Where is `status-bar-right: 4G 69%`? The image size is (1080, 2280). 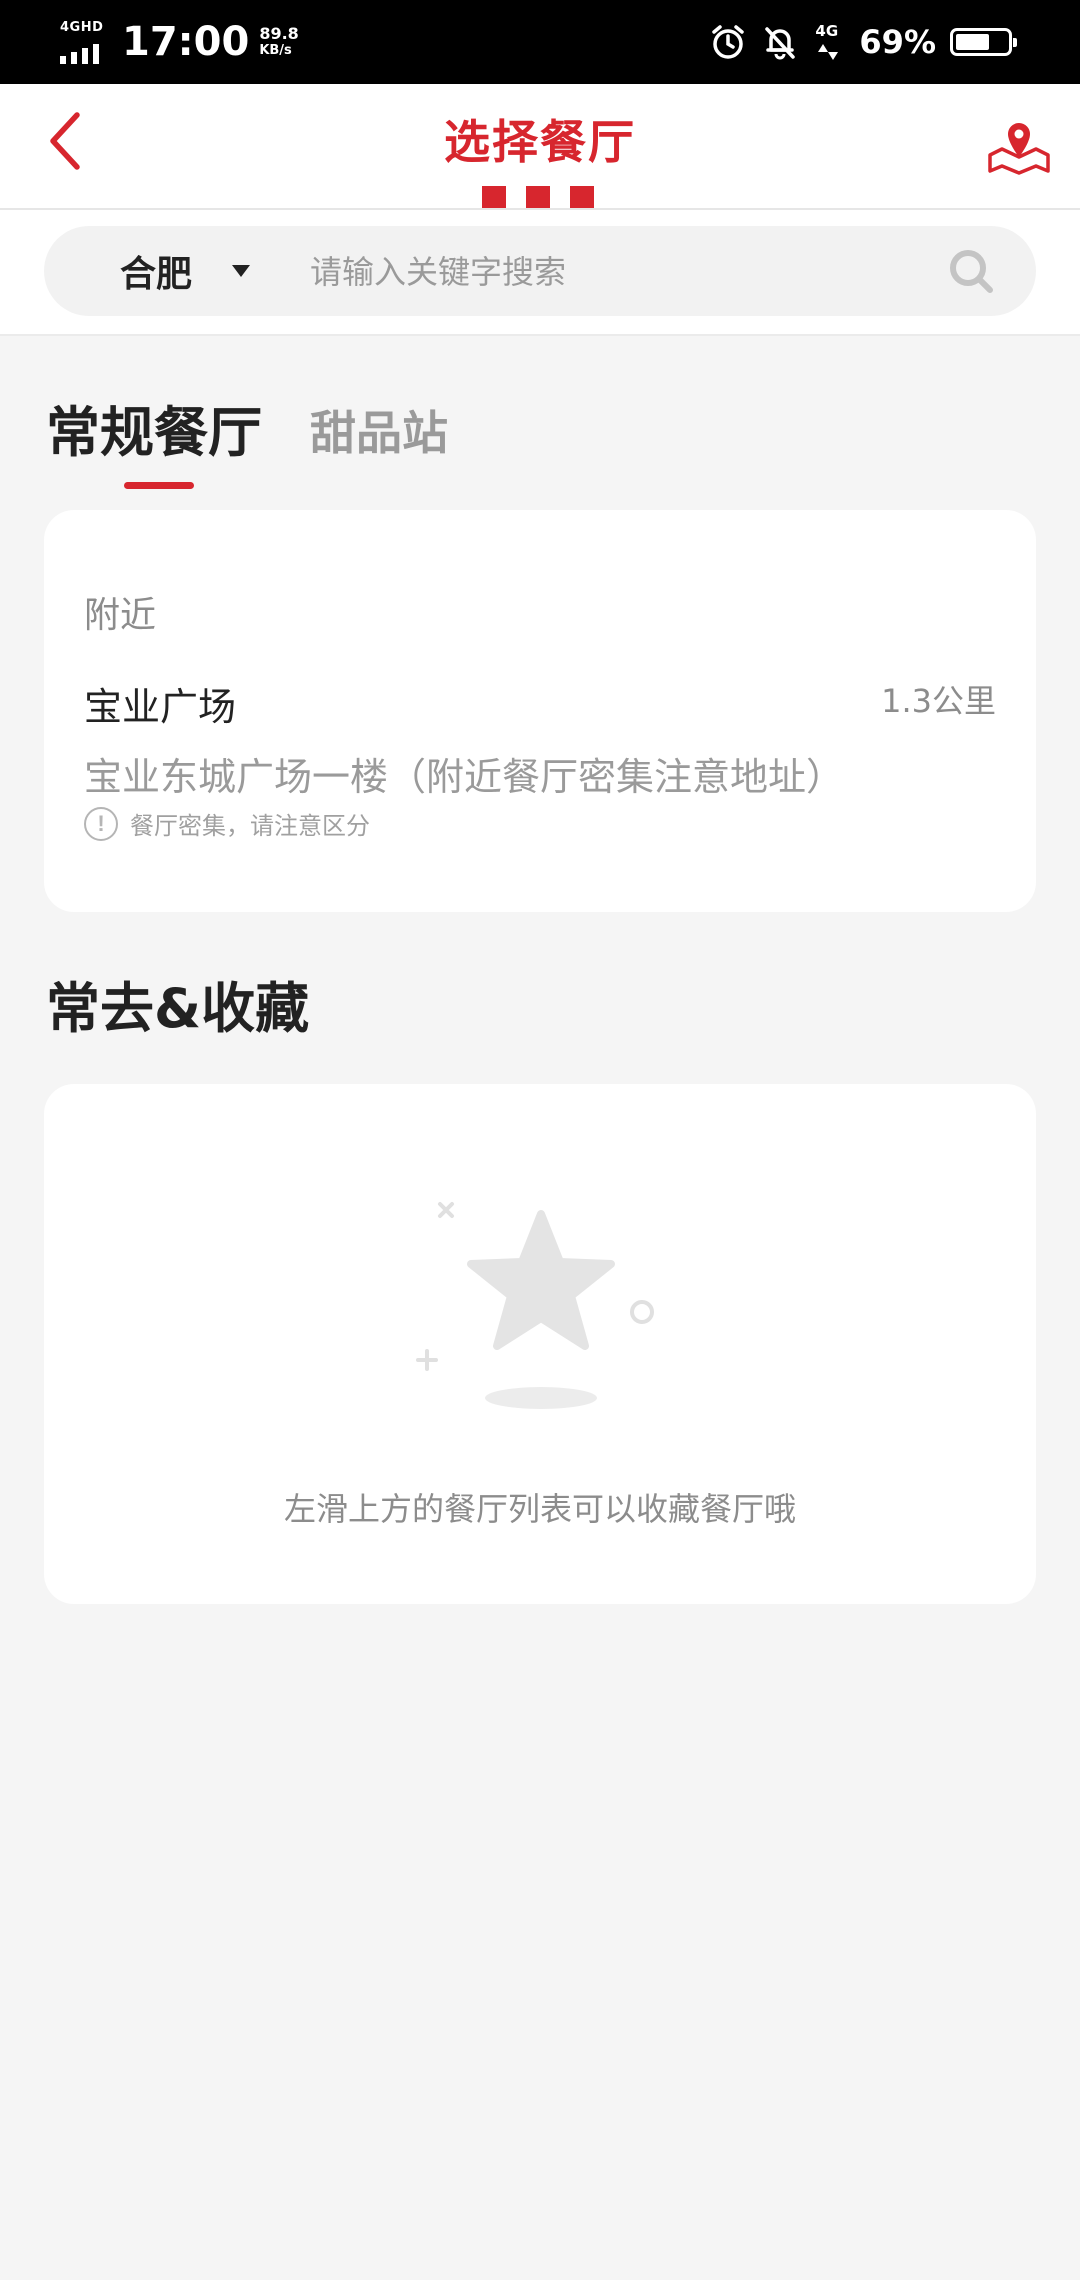 status-bar-right: 4G 69% is located at coordinates (863, 42).